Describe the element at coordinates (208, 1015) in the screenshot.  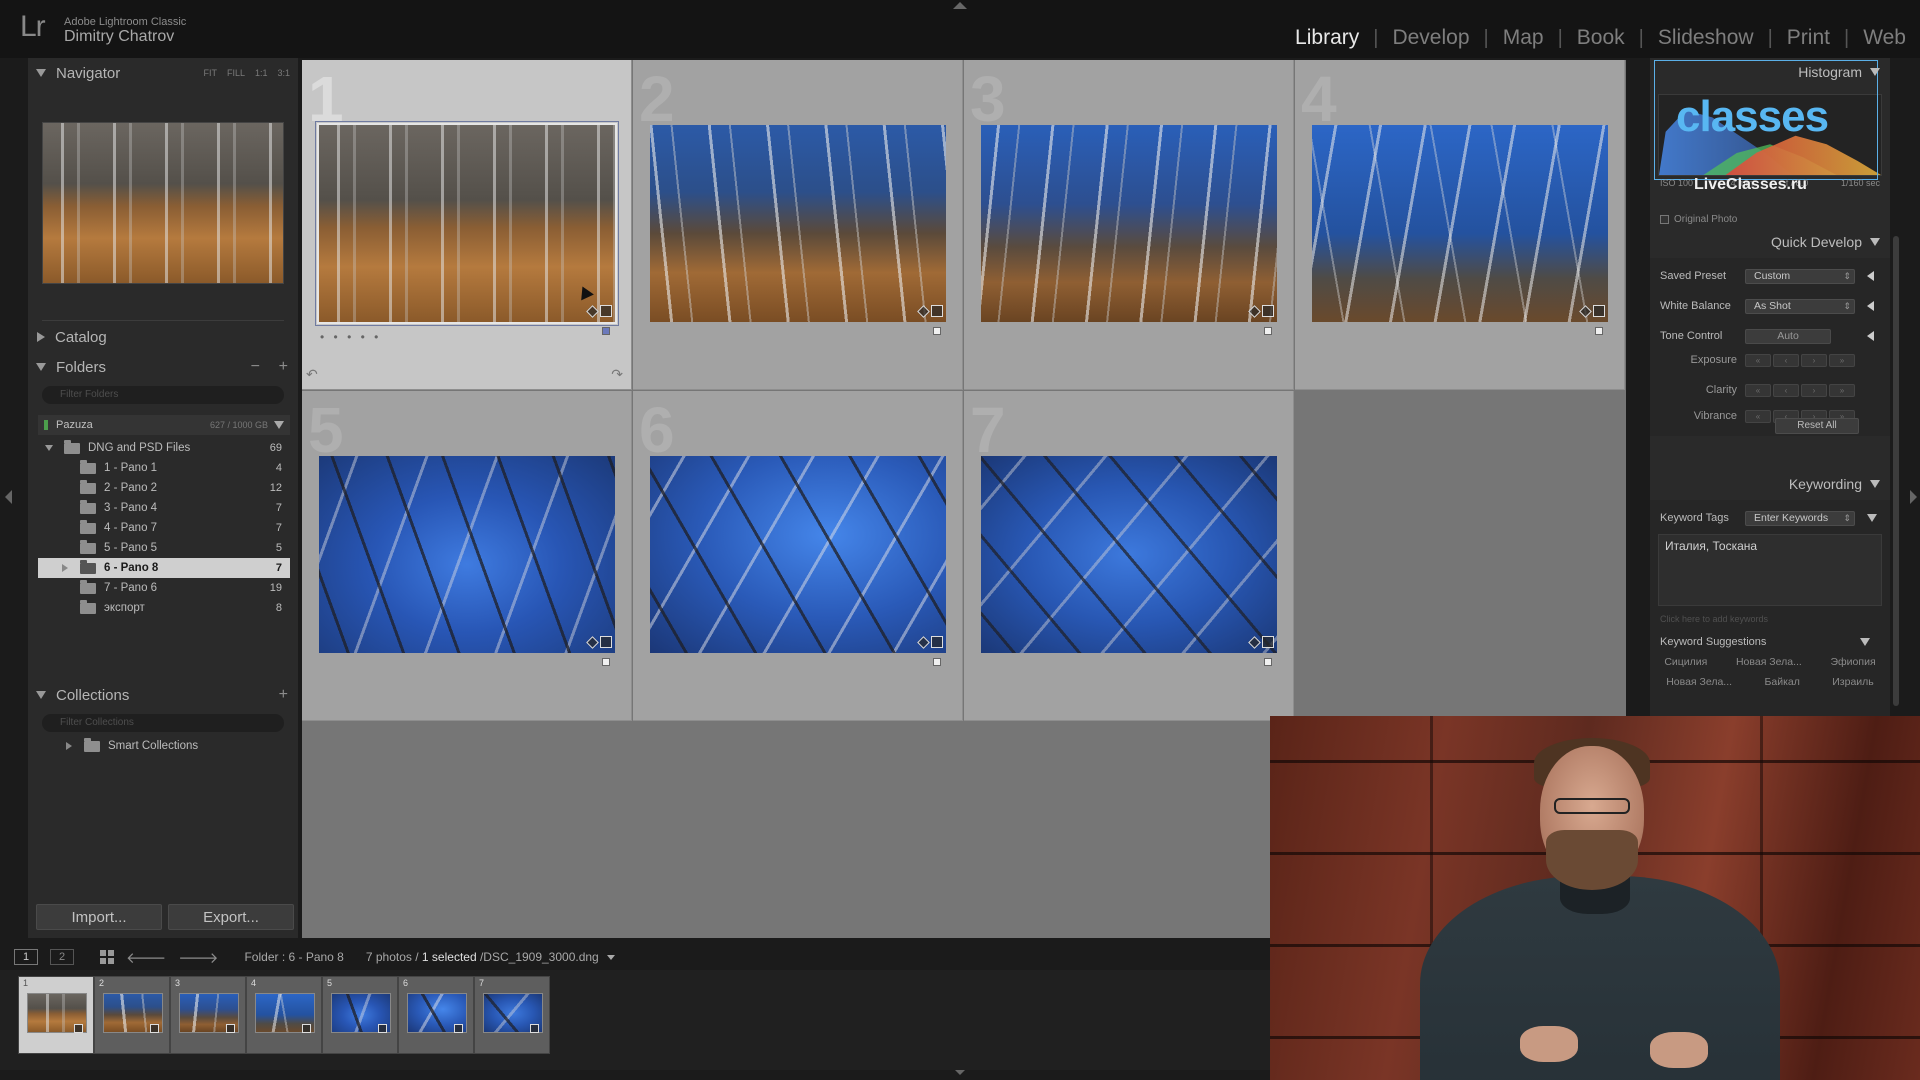
I see `filmstrip-cell: 3` at that location.